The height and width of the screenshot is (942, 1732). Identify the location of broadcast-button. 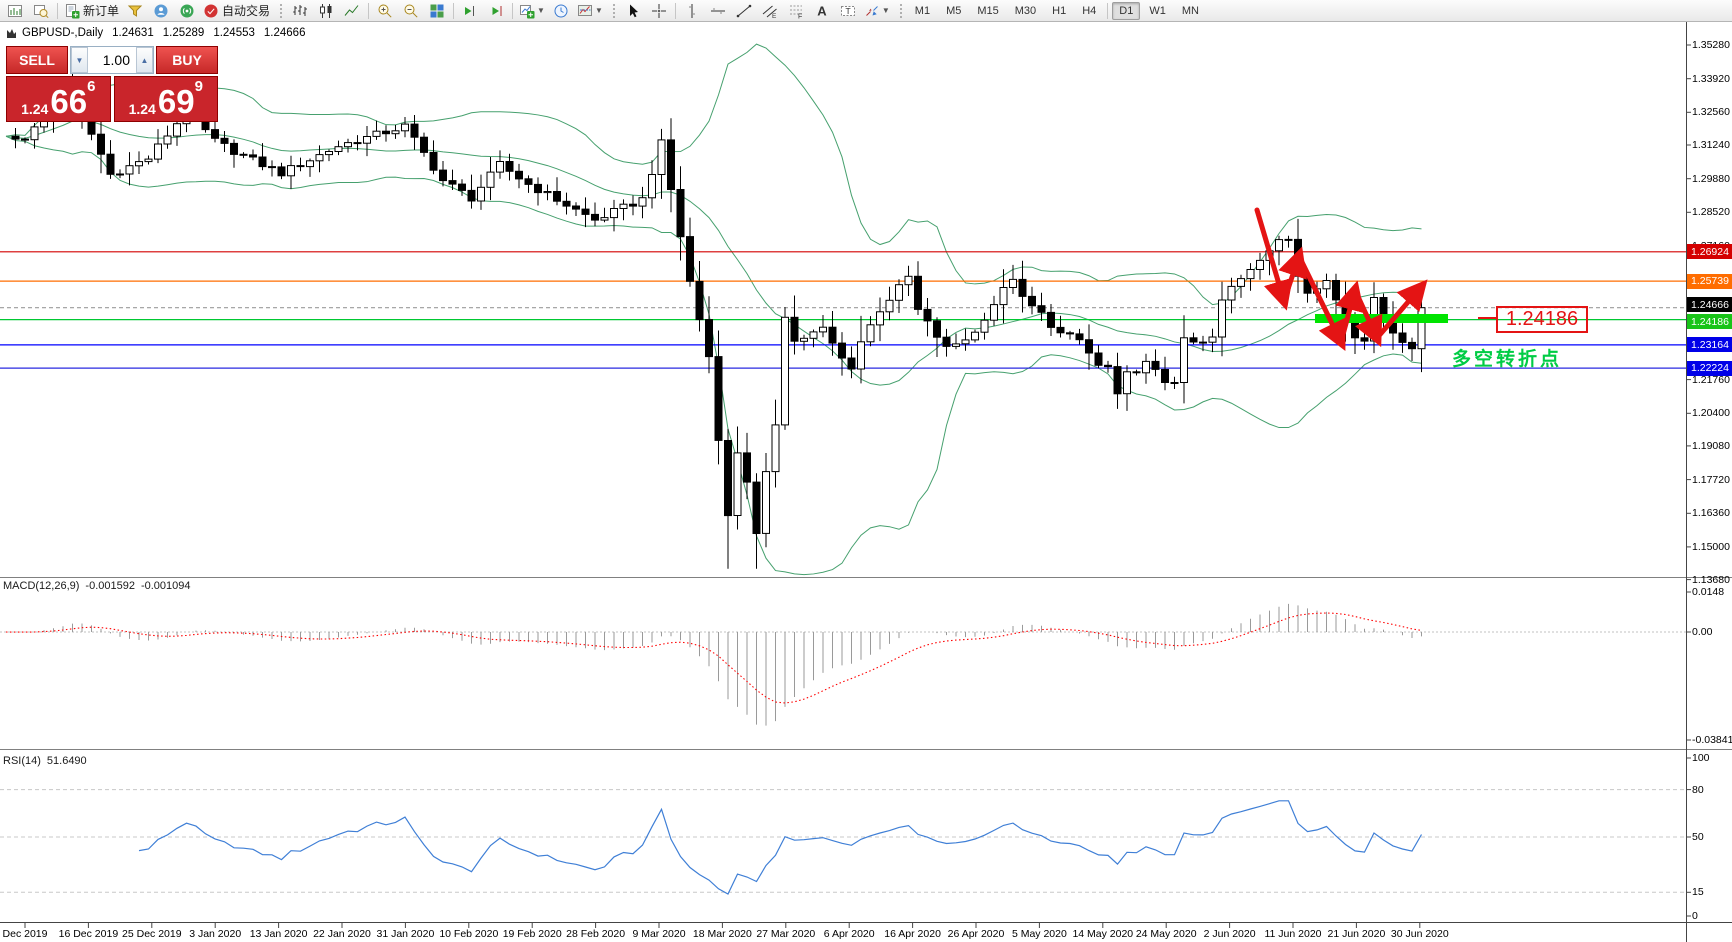
(187, 11).